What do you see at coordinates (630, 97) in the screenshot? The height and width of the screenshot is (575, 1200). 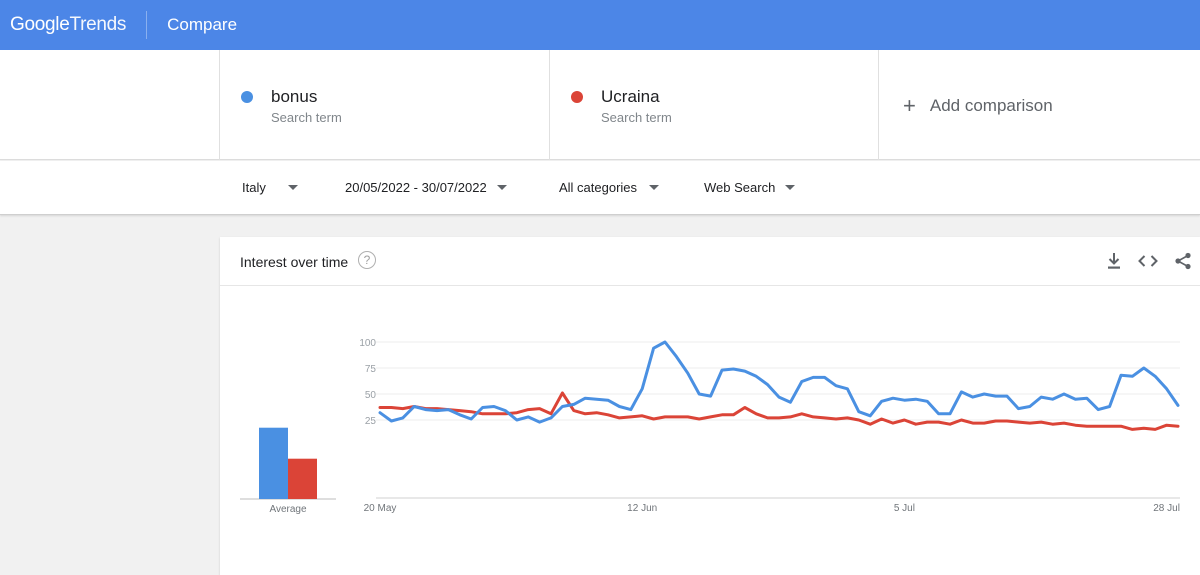 I see `search-term-name: Ucraina` at bounding box center [630, 97].